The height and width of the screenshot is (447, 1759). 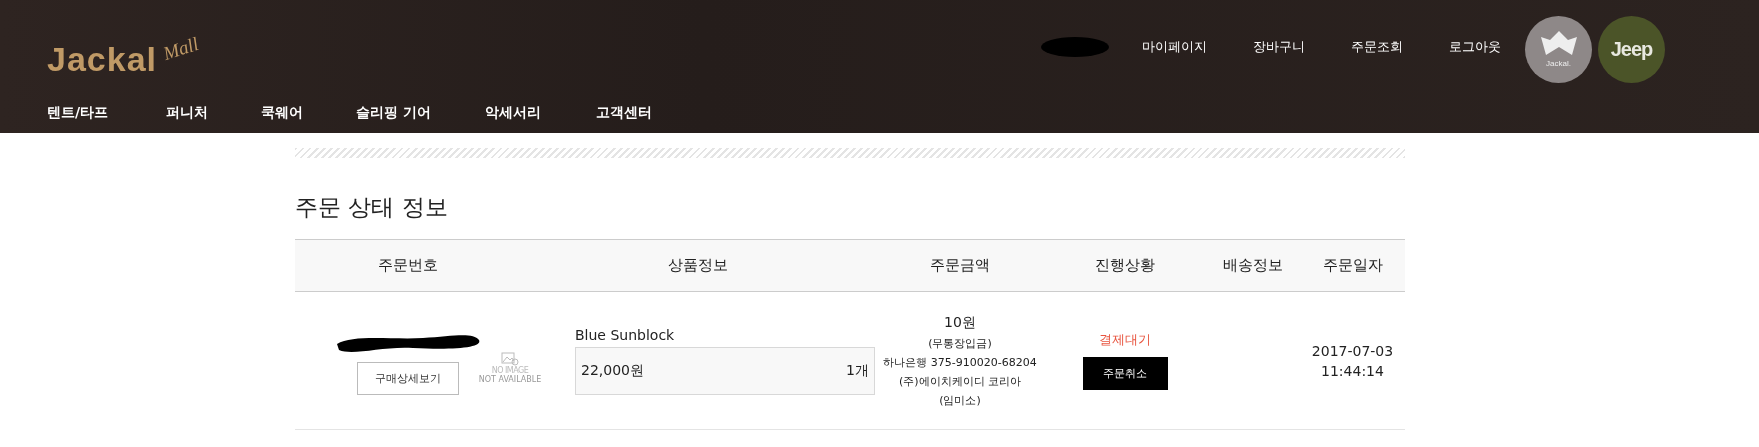 I want to click on product-name: Blue Sunblock, so click(x=625, y=334).